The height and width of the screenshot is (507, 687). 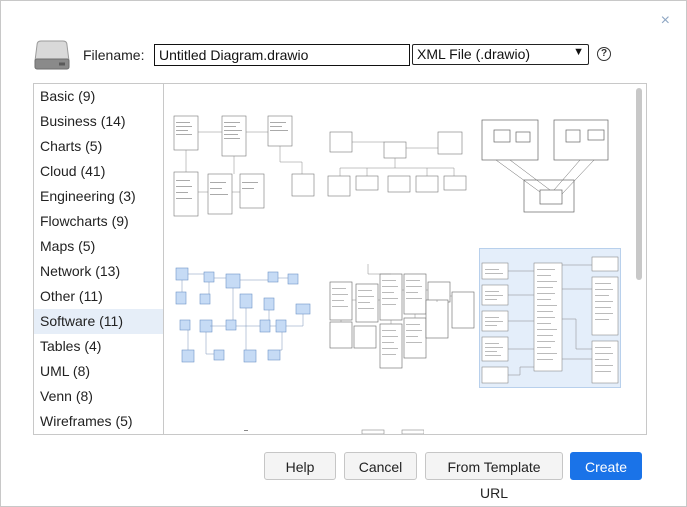 What do you see at coordinates (98, 296) in the screenshot?
I see `category-item-other: Other (11)` at bounding box center [98, 296].